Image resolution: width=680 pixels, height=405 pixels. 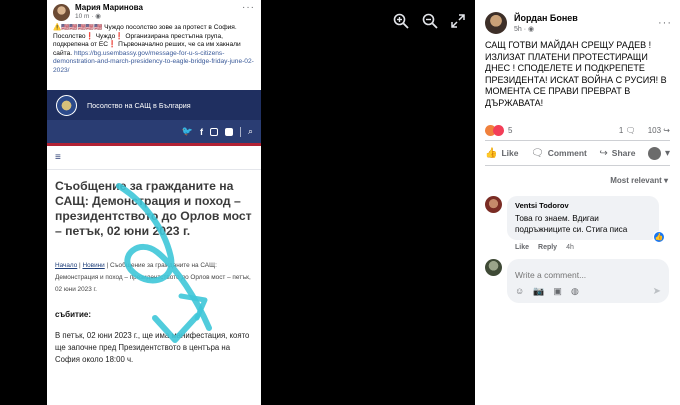 I want to click on zoom-out-icon, so click(x=430, y=21).